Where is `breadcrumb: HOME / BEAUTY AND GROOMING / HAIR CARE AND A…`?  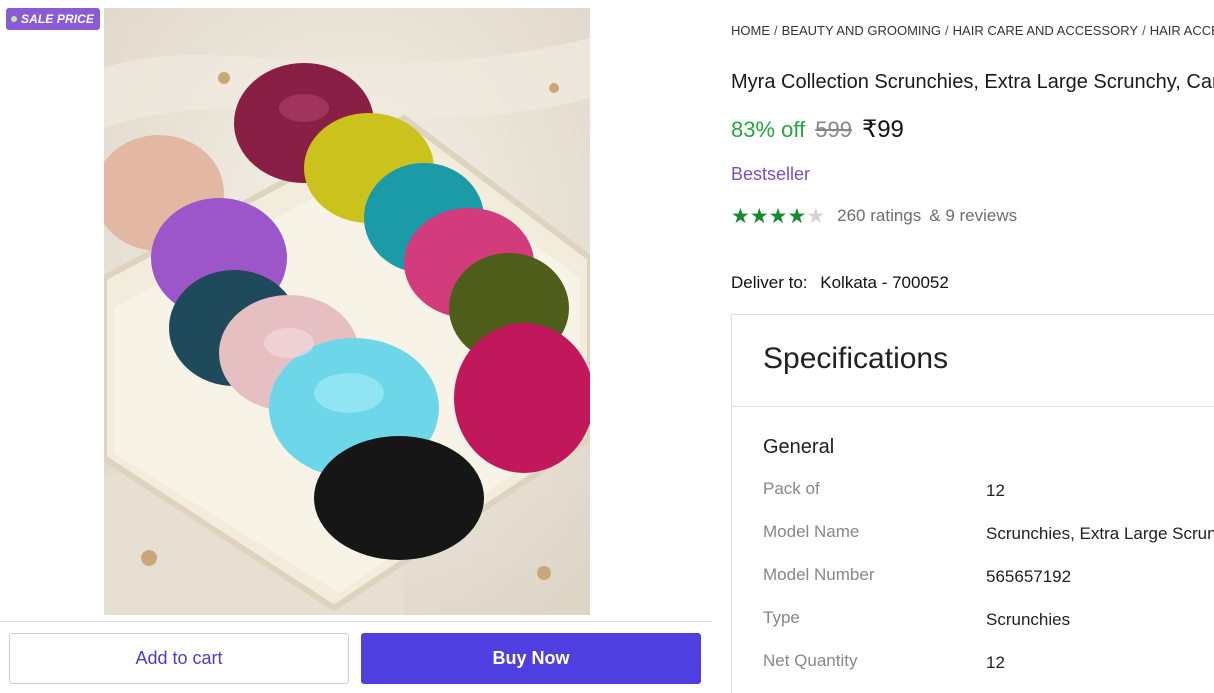
breadcrumb: HOME / BEAUTY AND GROOMING / HAIR CARE AND A… is located at coordinates (972, 30).